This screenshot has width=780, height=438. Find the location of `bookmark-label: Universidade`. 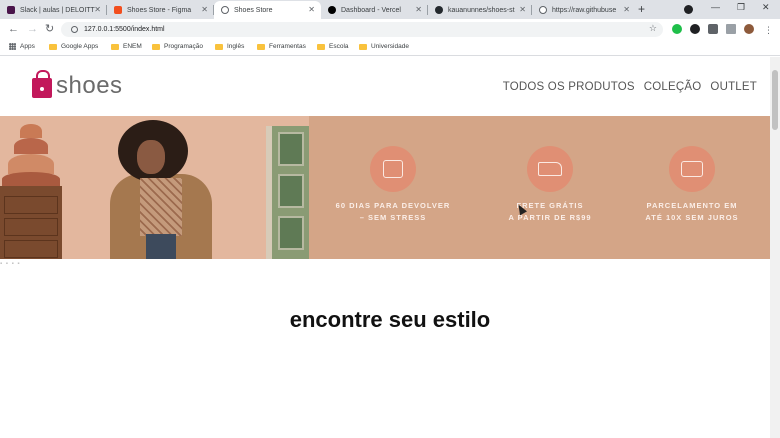

bookmark-label: Universidade is located at coordinates (390, 46).